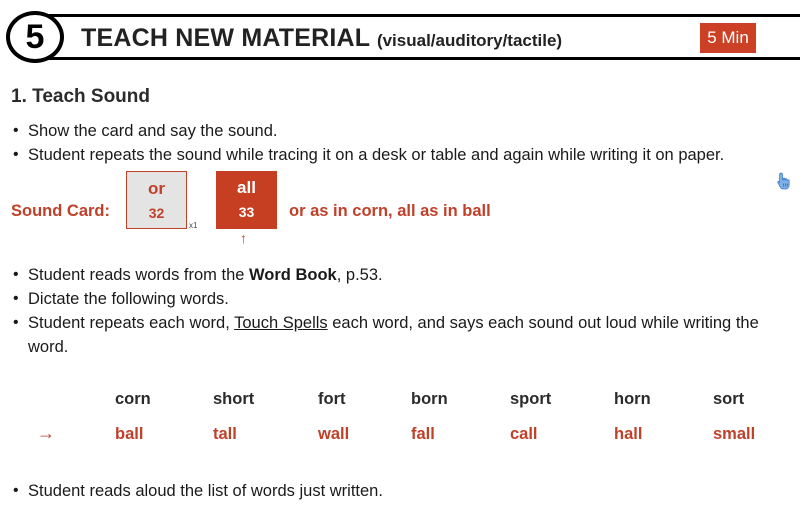  I want to click on word-item: call, so click(524, 434).